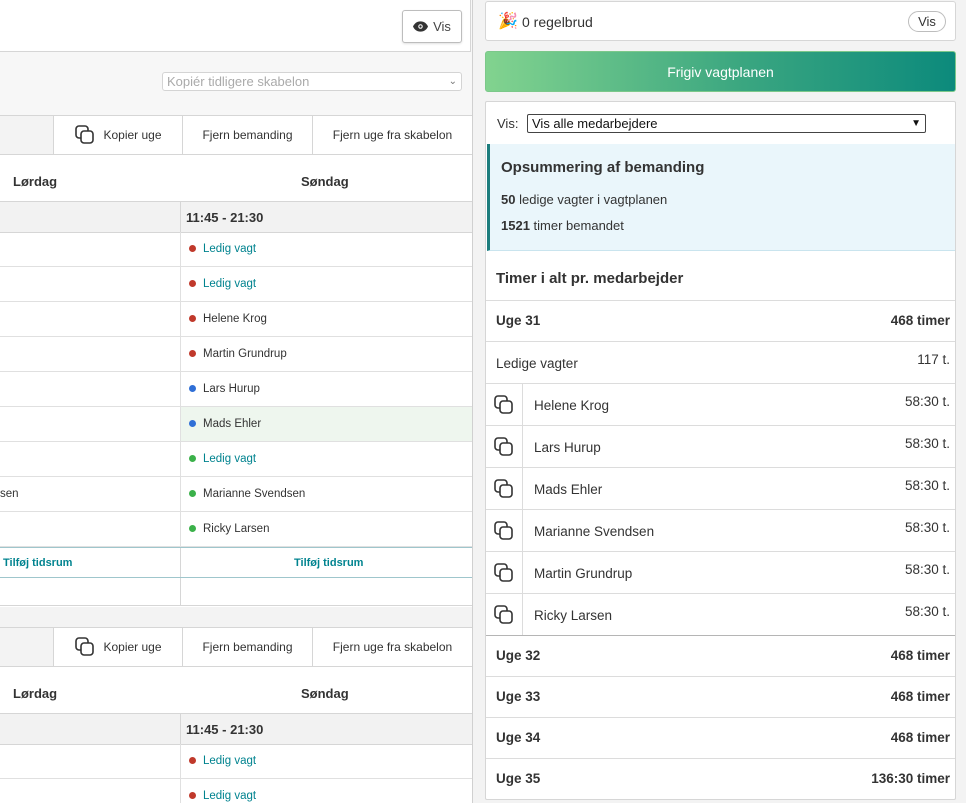  What do you see at coordinates (720, 320) in the screenshot?
I see `week-31-row: Uge 31 468 timer` at bounding box center [720, 320].